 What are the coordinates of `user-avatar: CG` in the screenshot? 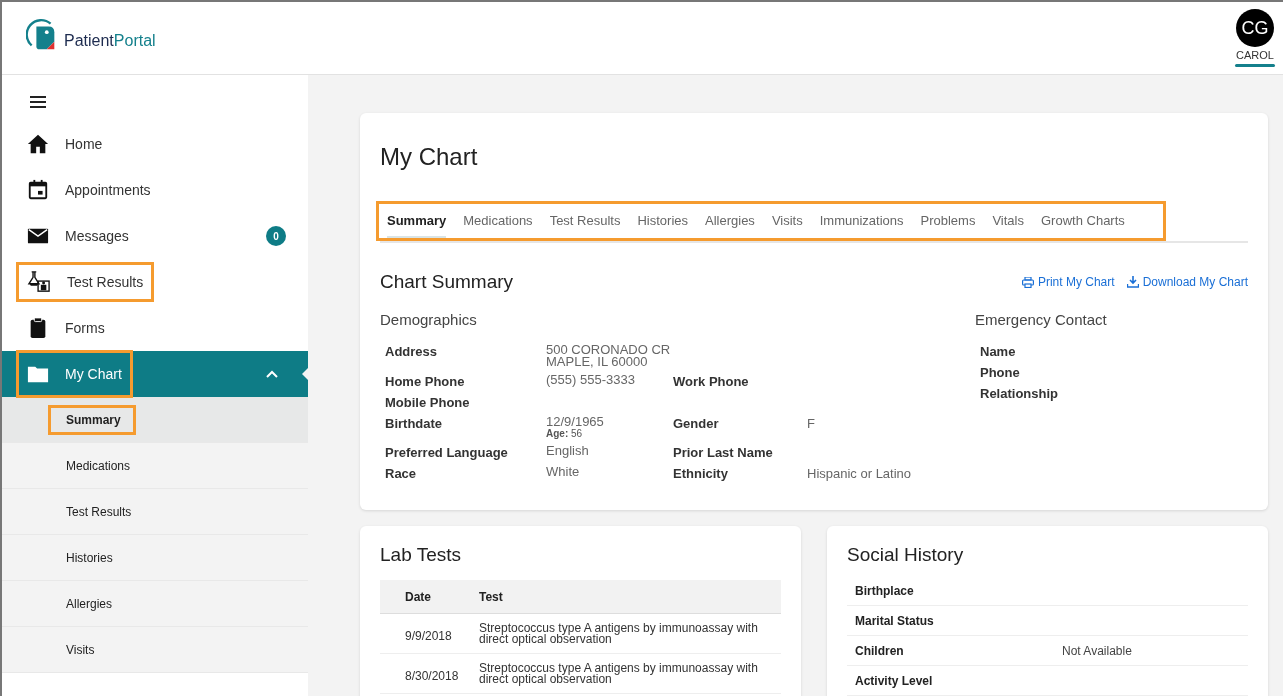 It's located at (1255, 28).